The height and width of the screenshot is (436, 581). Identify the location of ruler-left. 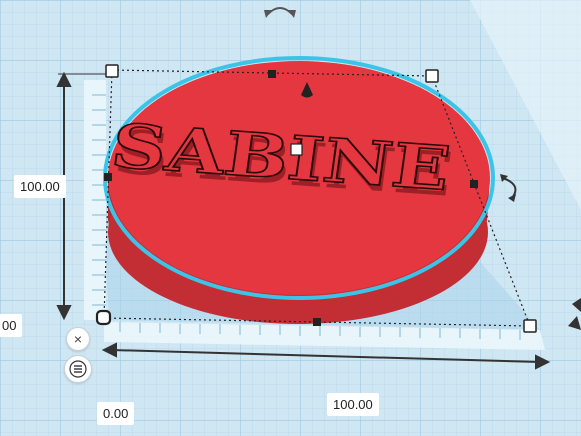
(95, 200).